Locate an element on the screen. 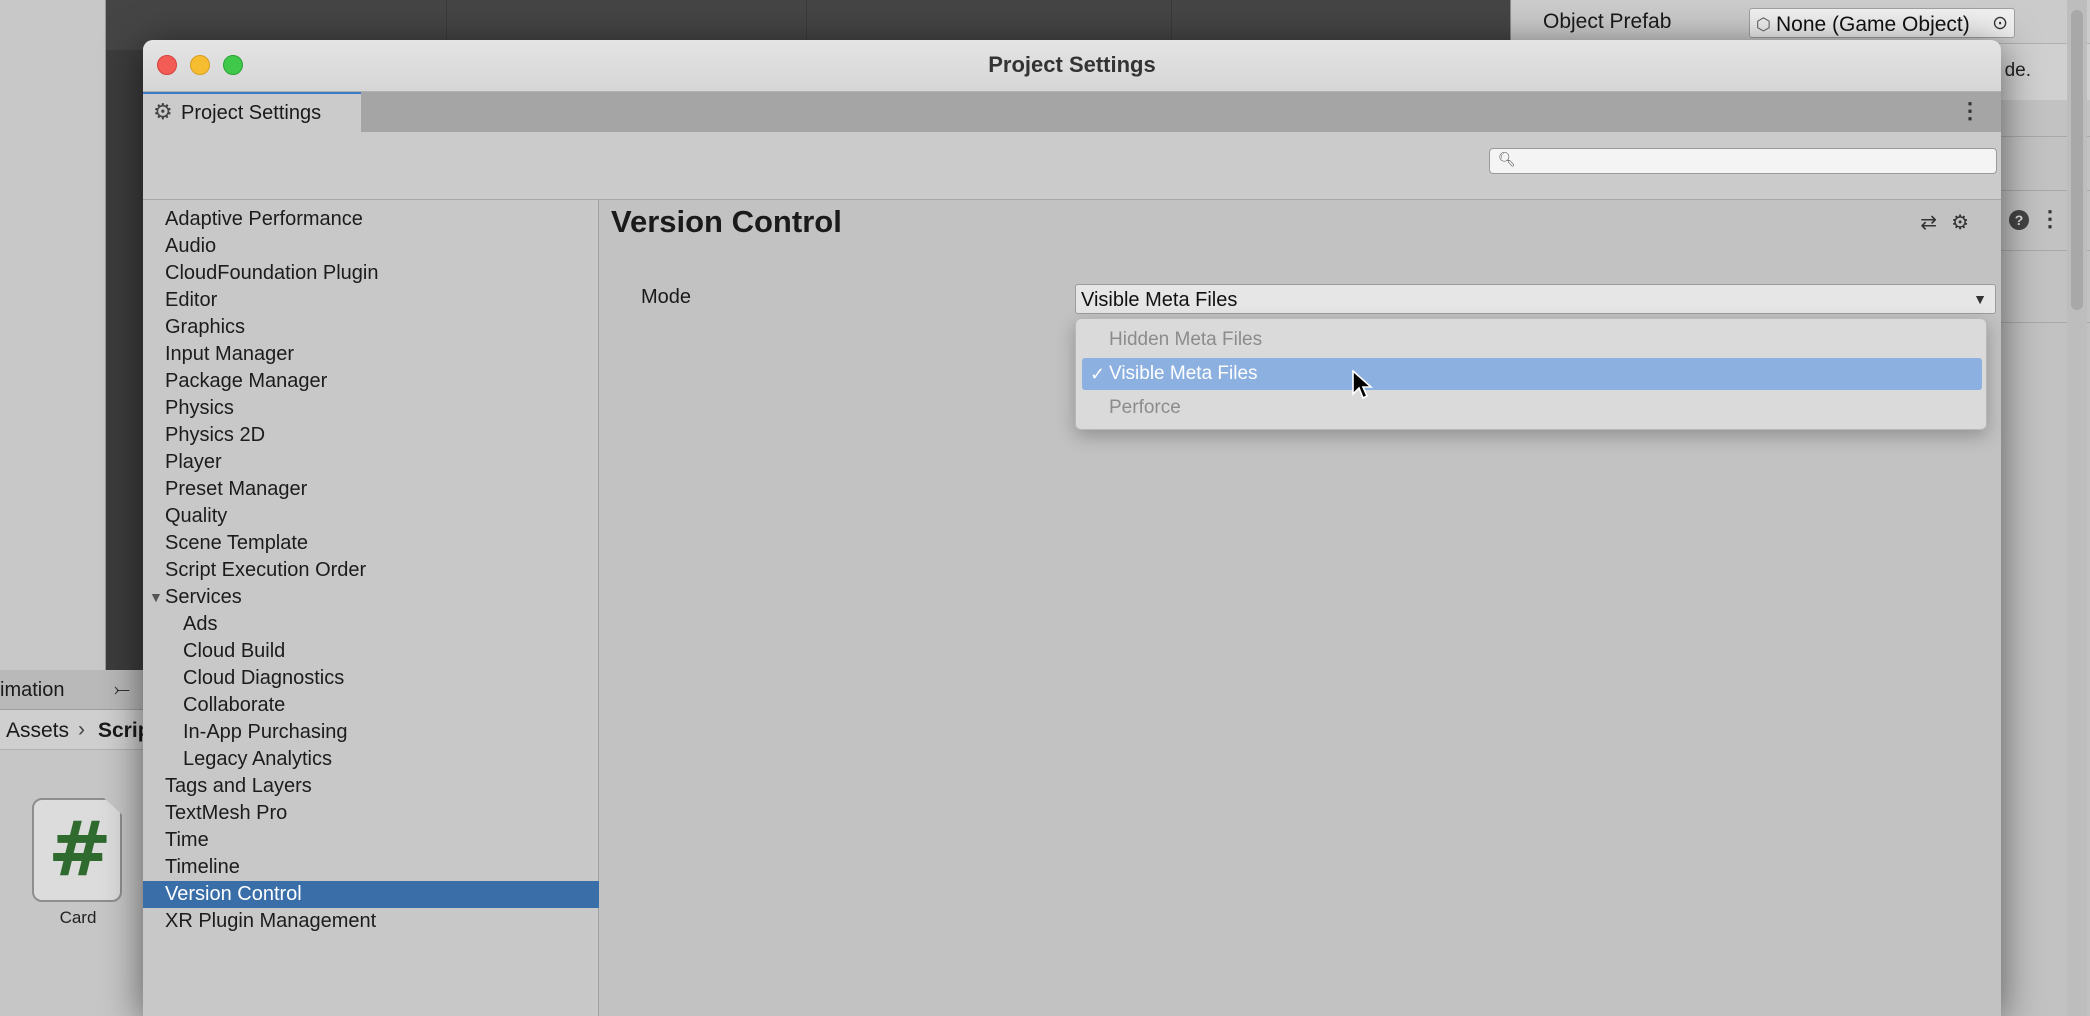  preset-sliders-icon: ⇄ is located at coordinates (1928, 223).